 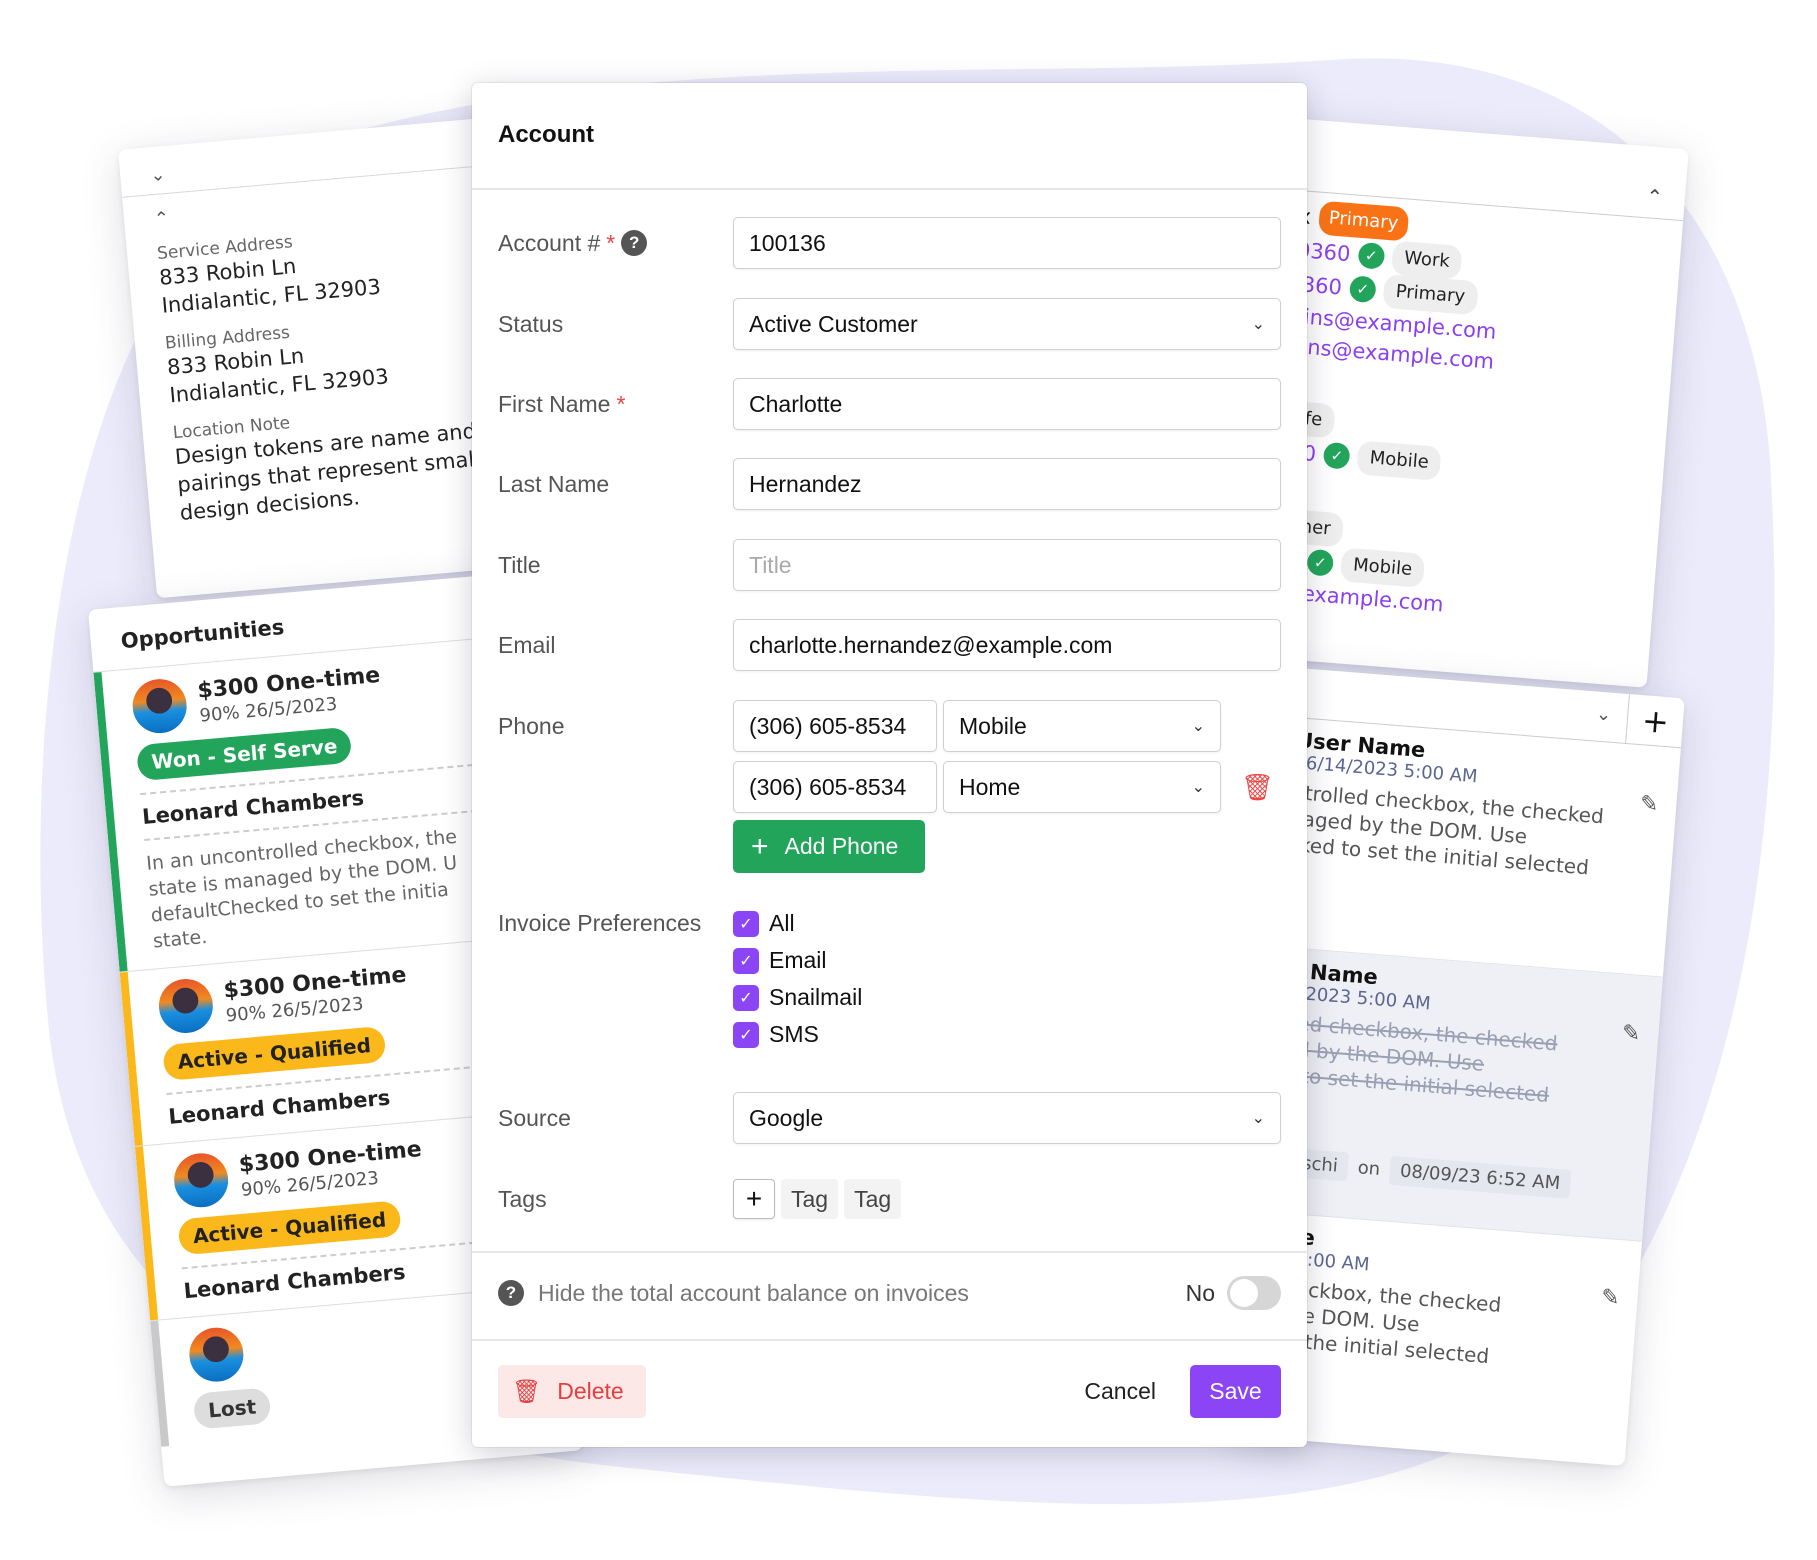 I want to click on email-row: Email charlotte.hernandez@example.com, so click(x=889, y=645).